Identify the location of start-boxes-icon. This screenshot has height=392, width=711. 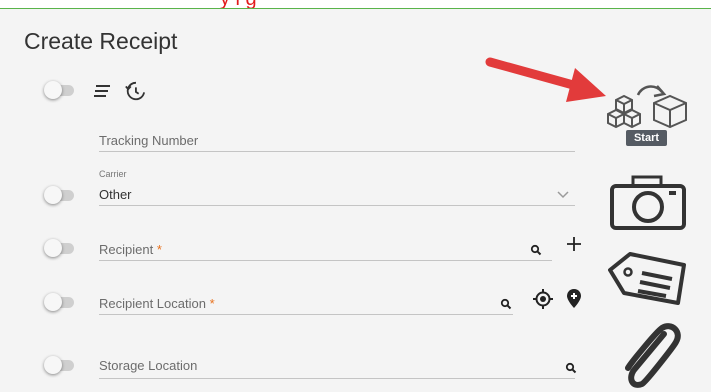
(647, 108).